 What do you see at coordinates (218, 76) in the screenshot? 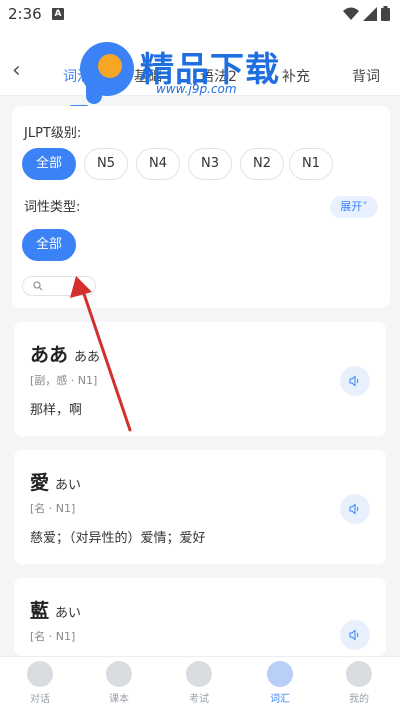
I see `tab-grammar: 语法2` at bounding box center [218, 76].